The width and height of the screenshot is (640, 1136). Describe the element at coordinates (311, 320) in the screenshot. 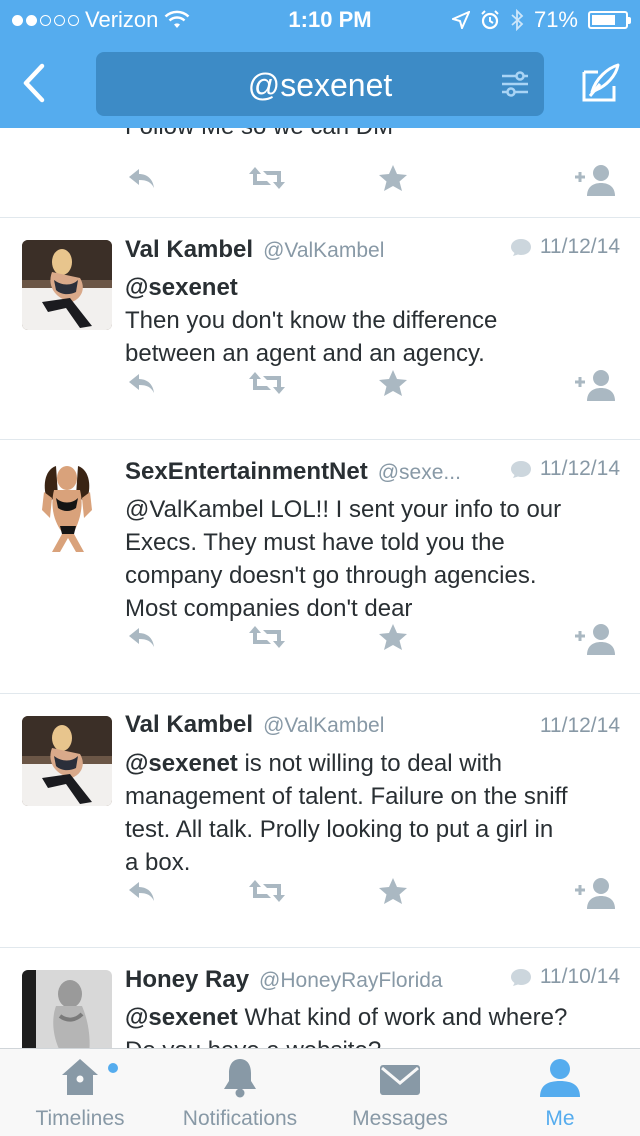

I see `tweet-text-line: Then you don't know the difference` at that location.